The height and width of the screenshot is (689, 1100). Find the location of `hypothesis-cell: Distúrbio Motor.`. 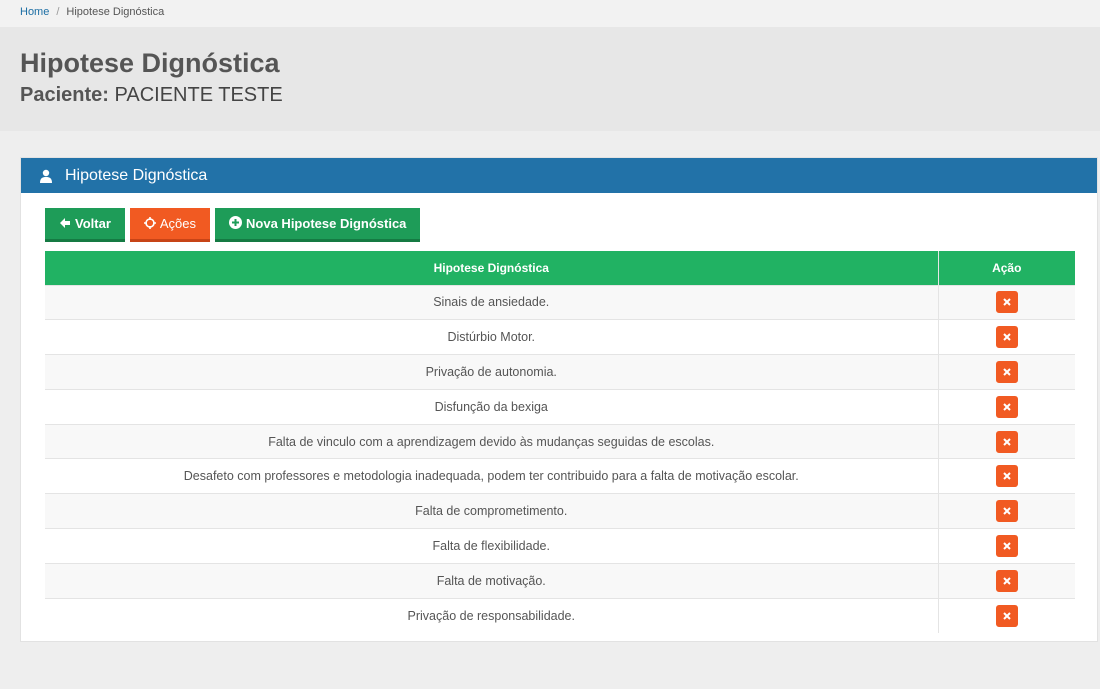

hypothesis-cell: Distúrbio Motor. is located at coordinates (491, 337).